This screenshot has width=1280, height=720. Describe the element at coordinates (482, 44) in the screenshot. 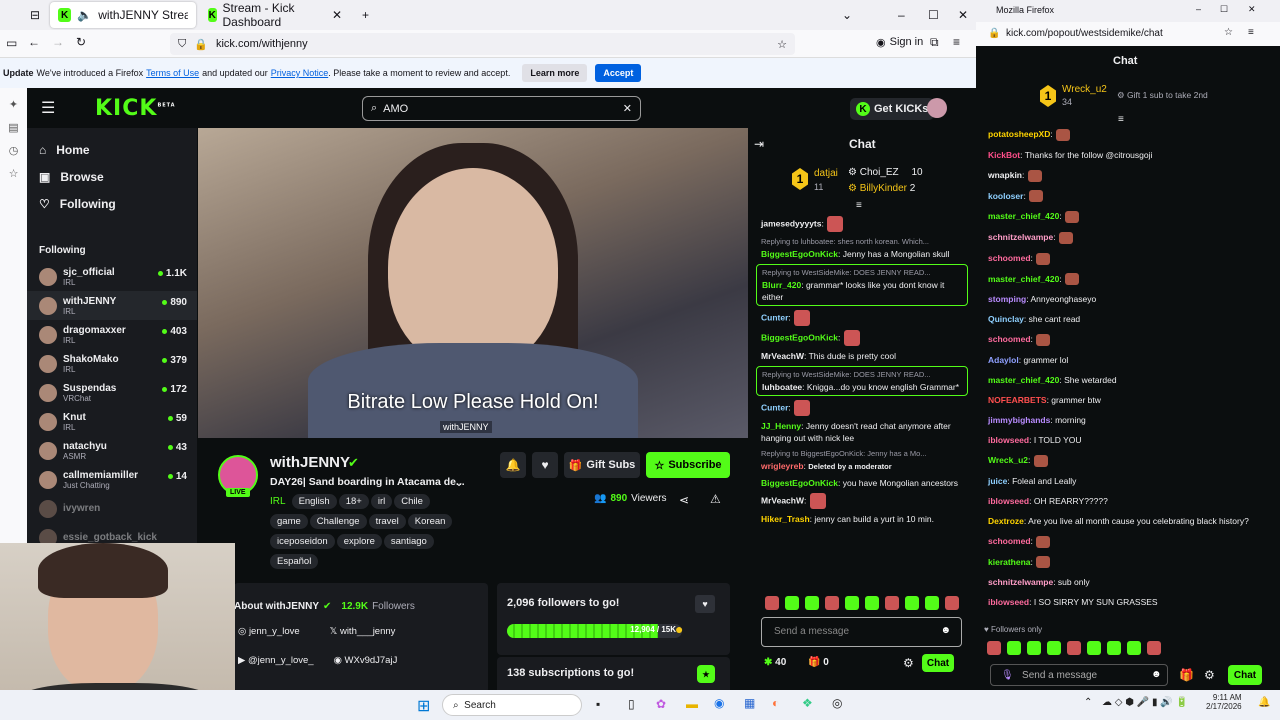

I see `url-bar: ⛉ 🔒 kick.com/withjenny ☆` at that location.